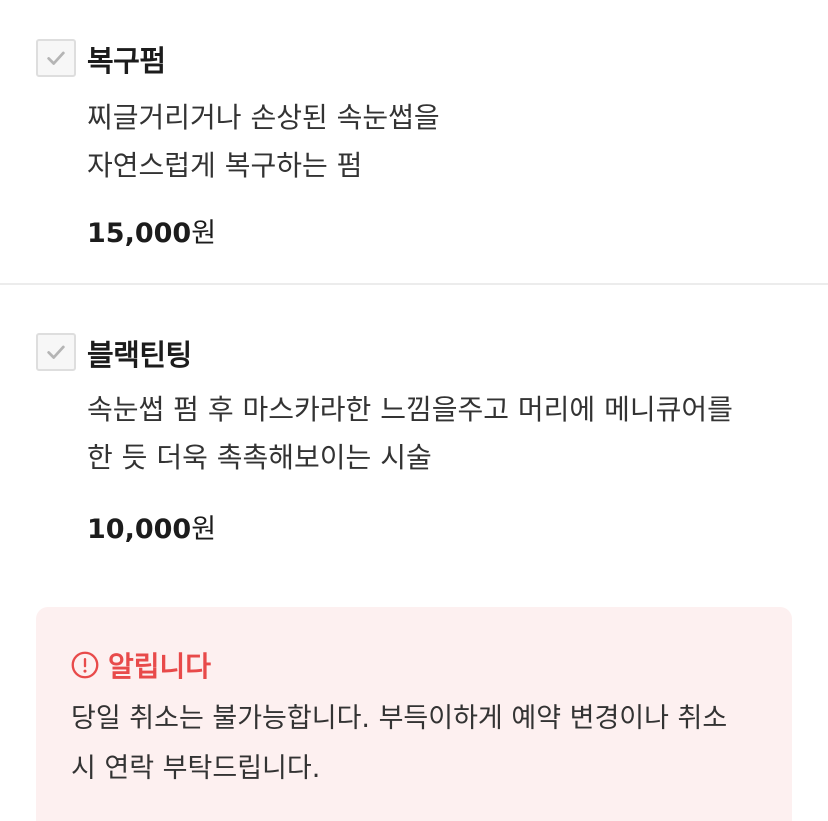 This screenshot has width=828, height=821. What do you see at coordinates (196, 768) in the screenshot?
I see `notice-body-line: 시 연락 부탁드립니다.` at bounding box center [196, 768].